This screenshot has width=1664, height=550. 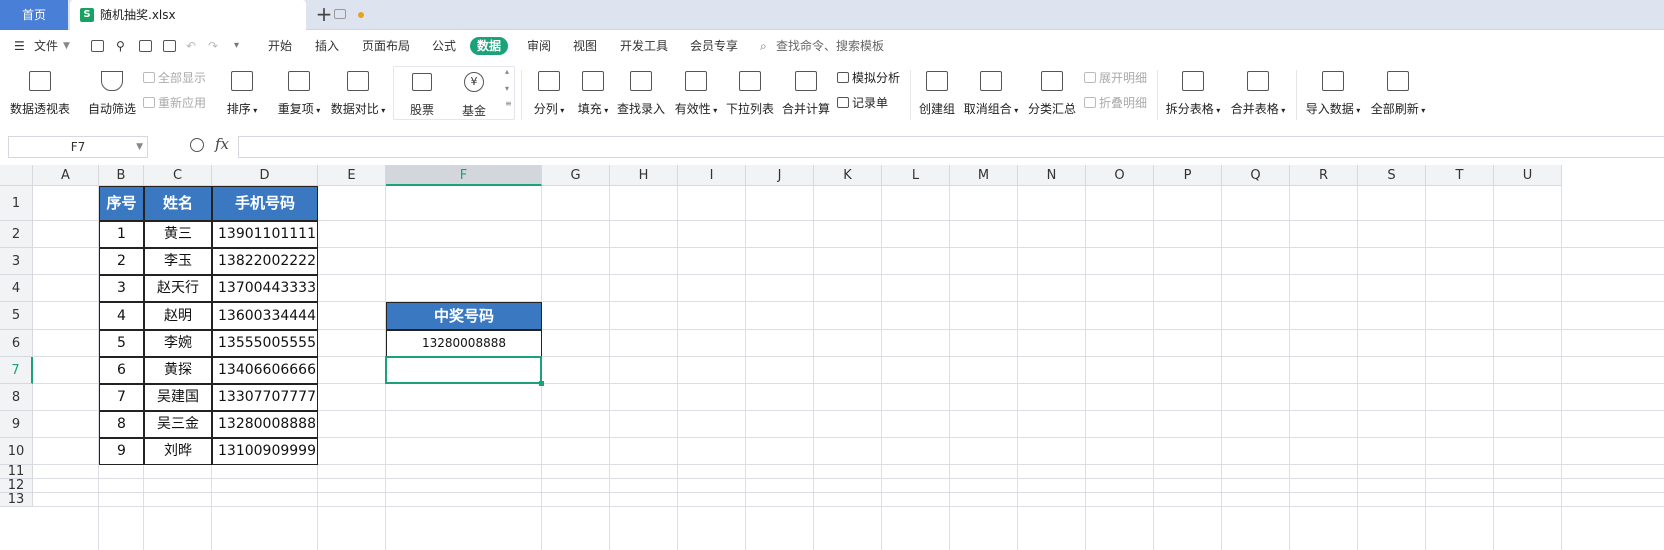 What do you see at coordinates (1115, 103) in the screenshot?
I see `collapse-detail-button: 折叠明细` at bounding box center [1115, 103].